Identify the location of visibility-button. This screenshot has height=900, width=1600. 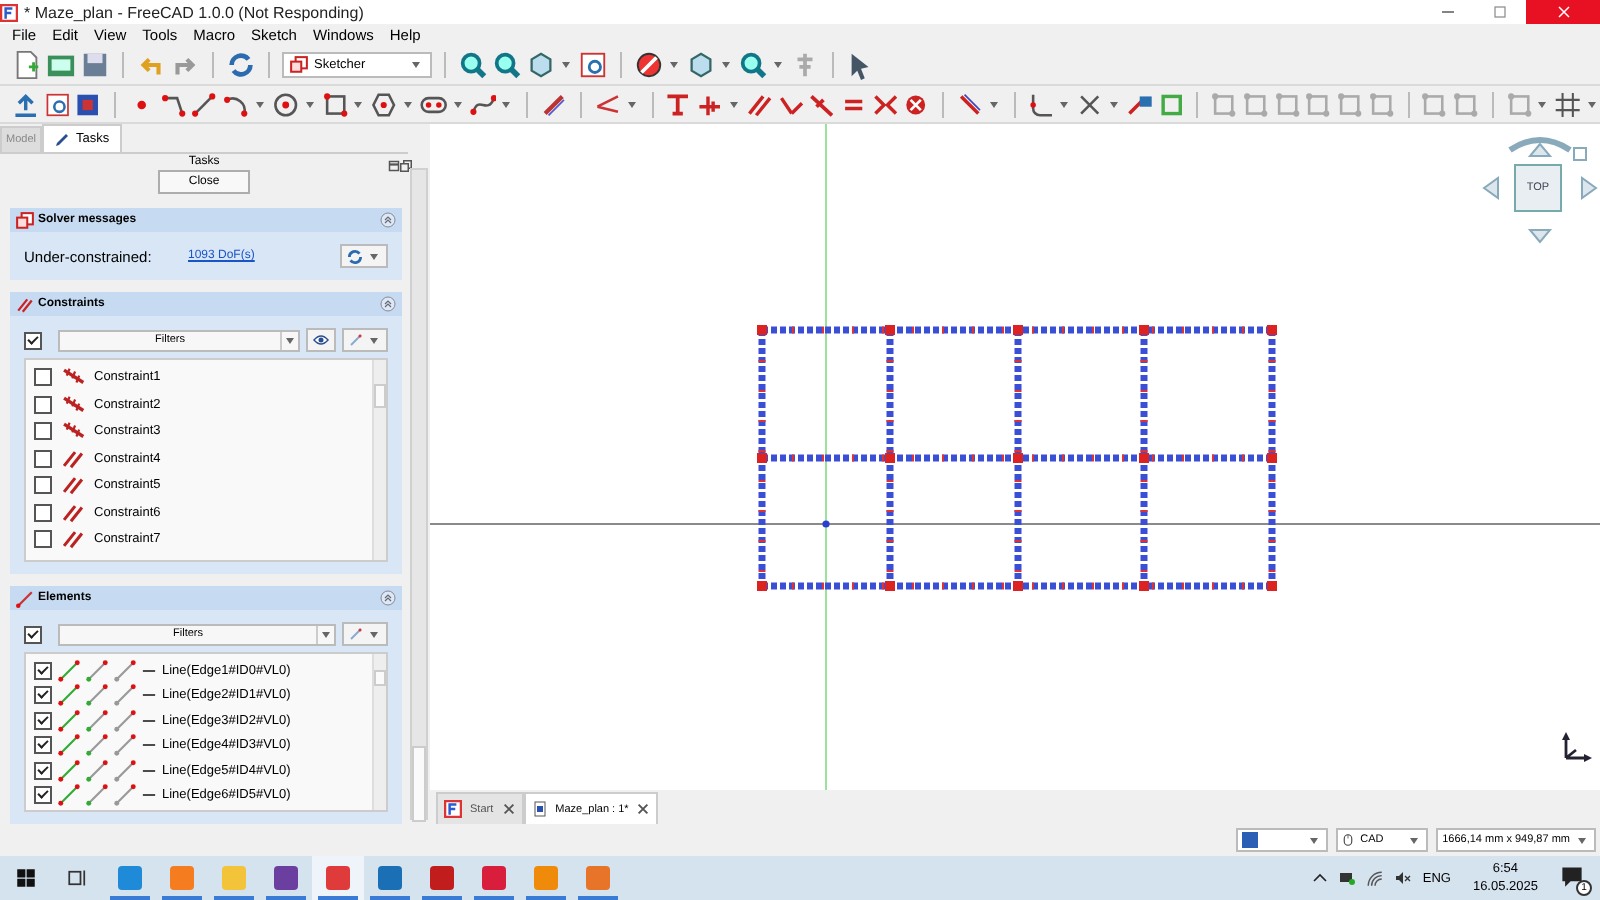
(321, 340).